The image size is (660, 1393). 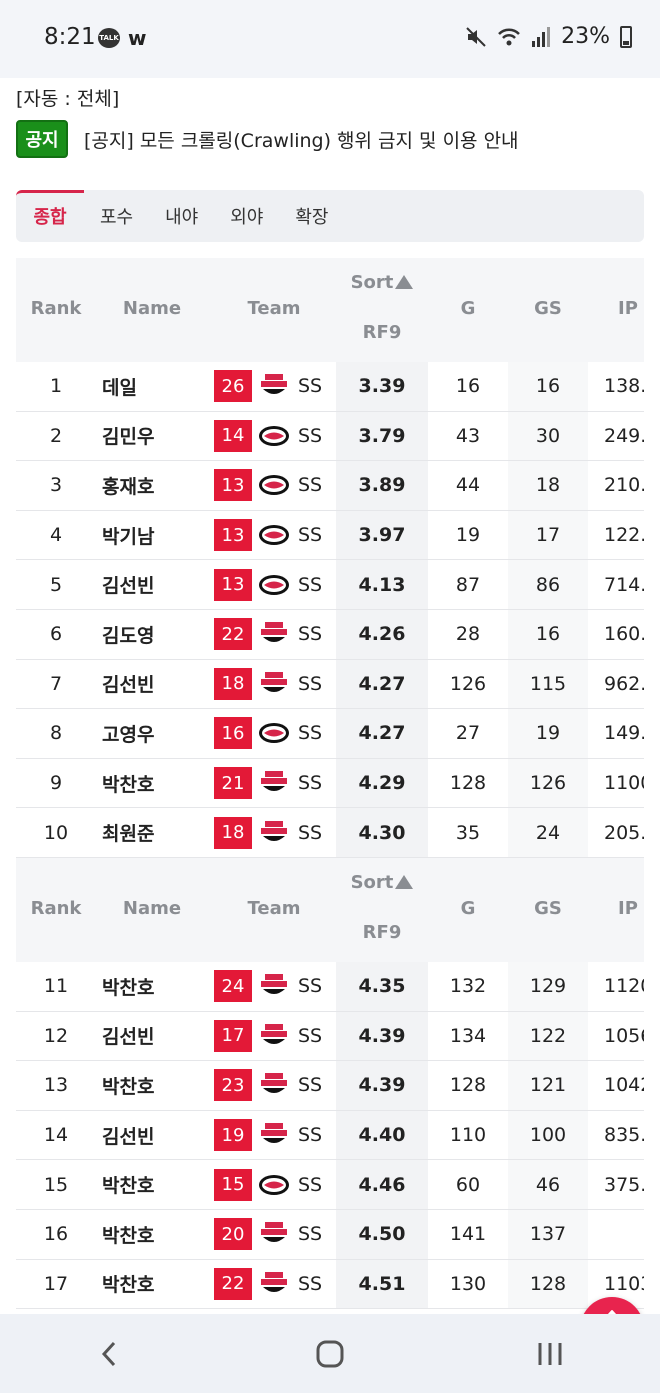 I want to click on ip-cell: 122.1, so click(x=624, y=535).